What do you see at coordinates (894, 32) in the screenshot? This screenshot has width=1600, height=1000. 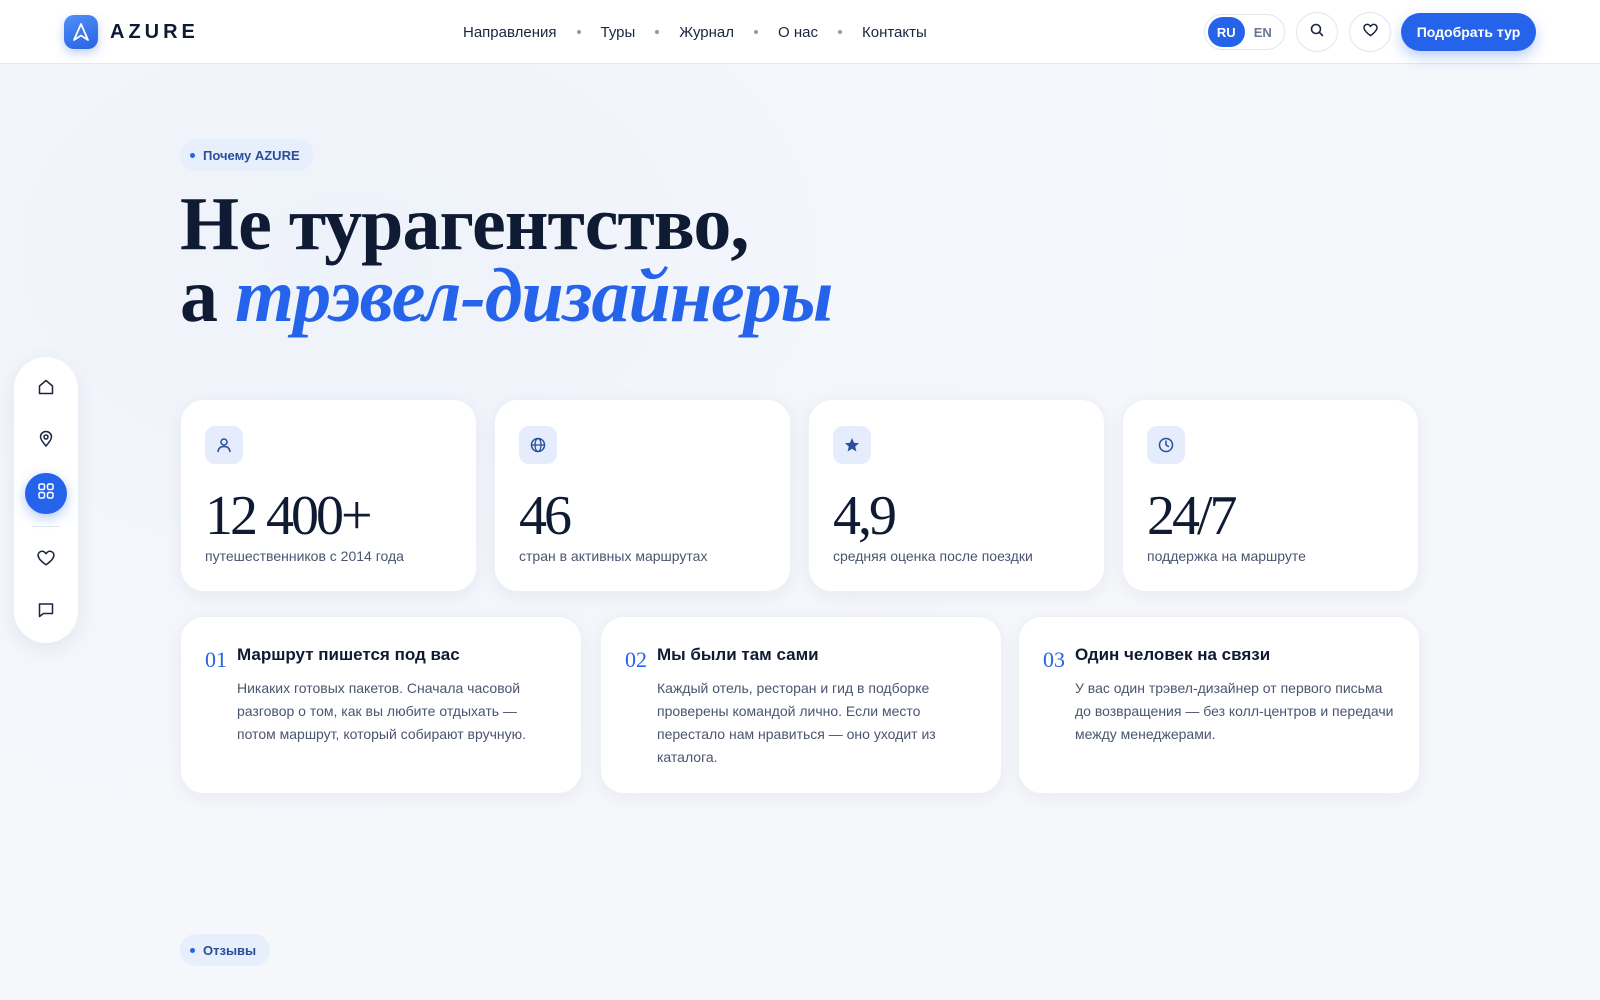 I see `nav-item-contacts: Контакты` at bounding box center [894, 32].